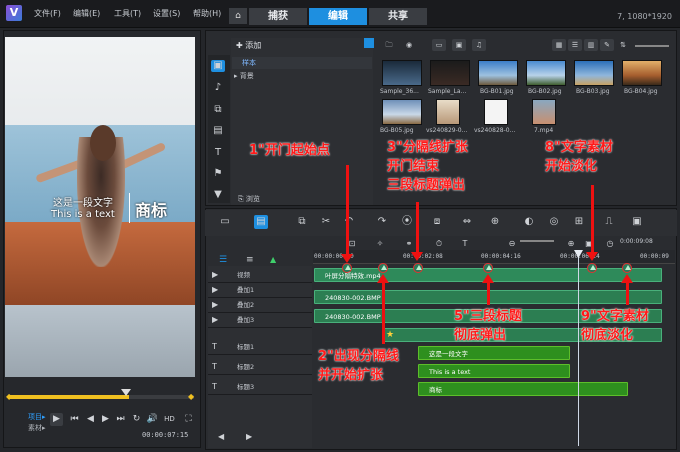 This screenshot has height=452, width=680. Describe the element at coordinates (249, 436) in the screenshot. I see `scroll-right-icon: ▶` at that location.